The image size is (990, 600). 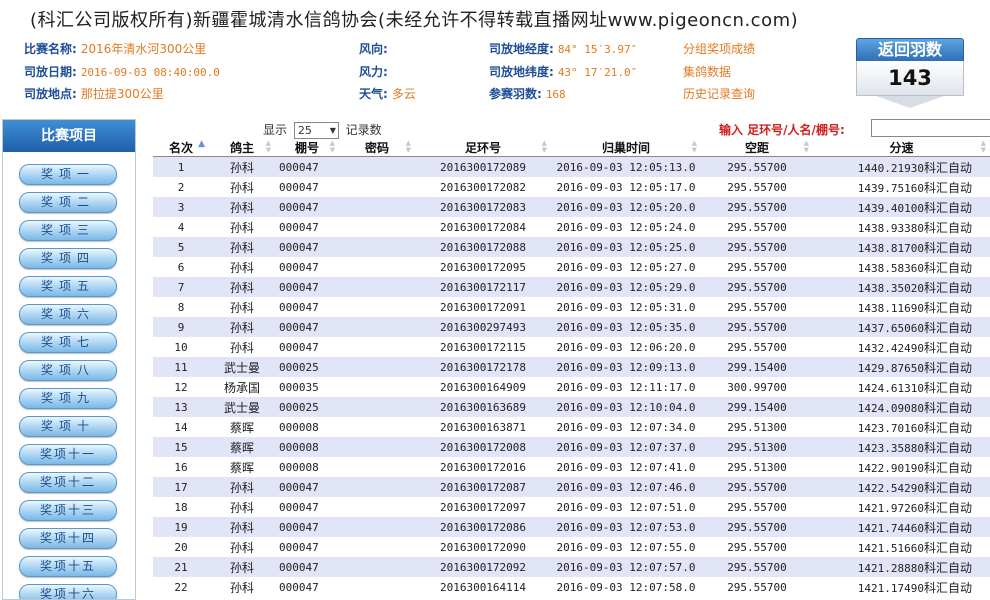 What do you see at coordinates (181, 507) in the screenshot?
I see `rank-cell: 18` at bounding box center [181, 507].